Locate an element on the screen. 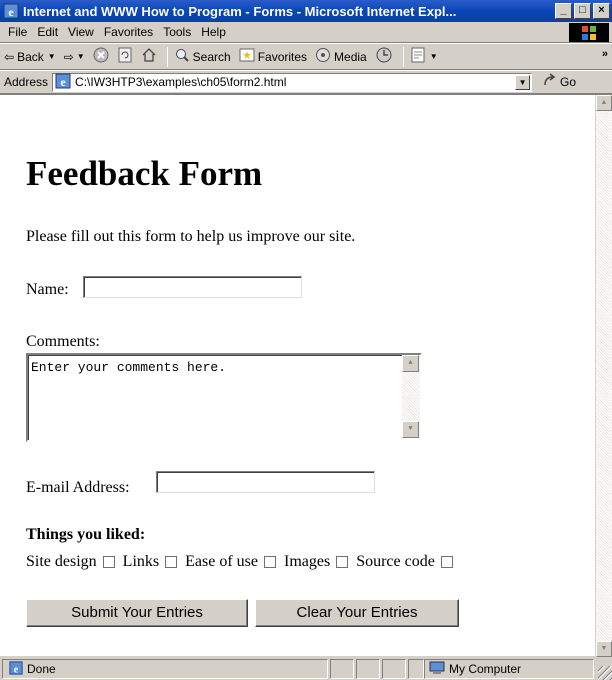 Image resolution: width=612 pixels, height=680 pixels. status-bar: e Done My Computer is located at coordinates (306, 668).